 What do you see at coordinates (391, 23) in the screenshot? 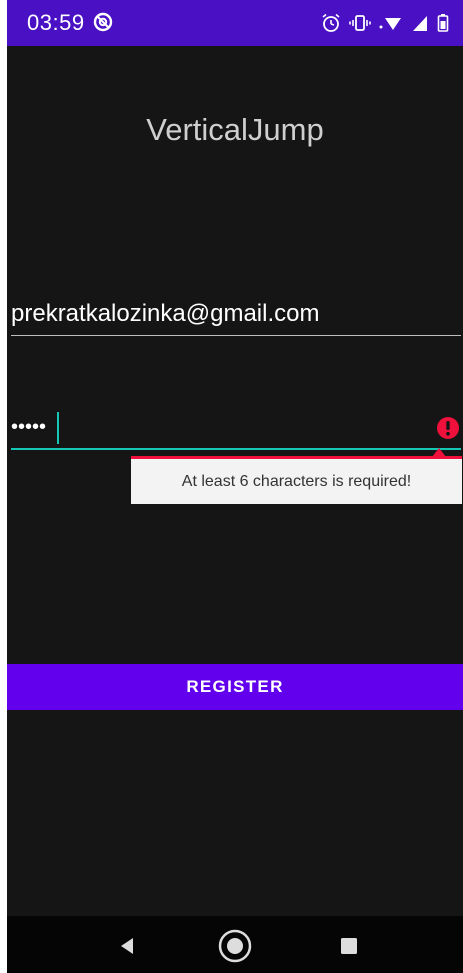
I see `wifi-icon` at bounding box center [391, 23].